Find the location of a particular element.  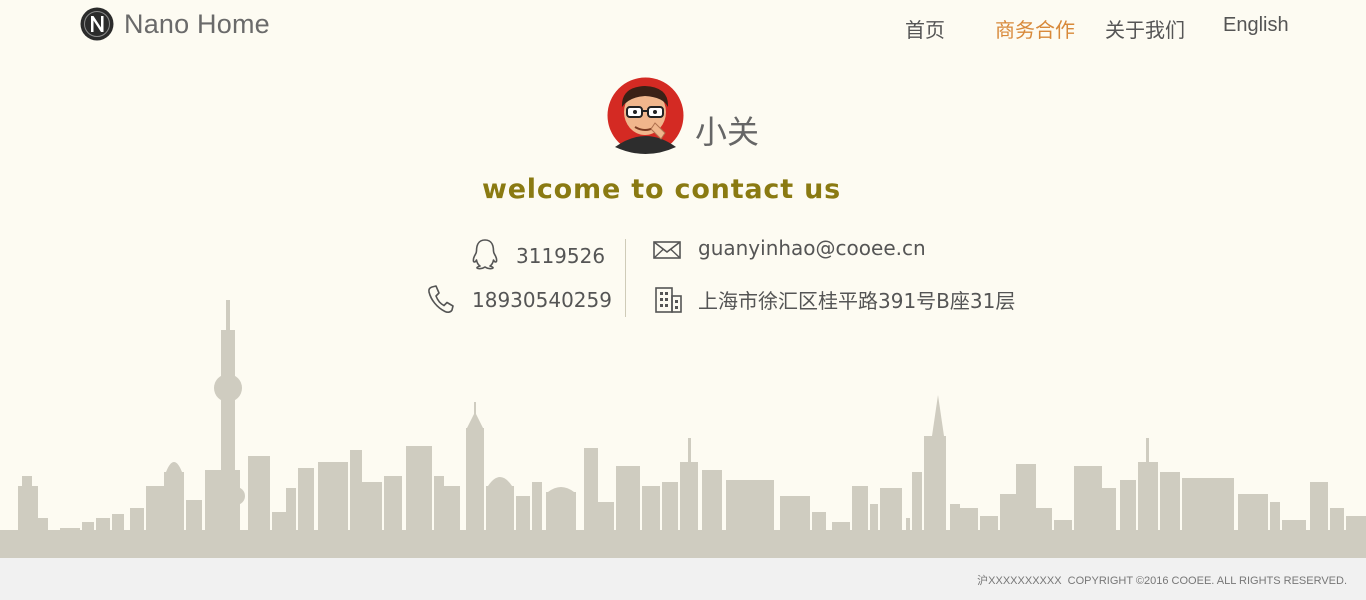

cartoon-avatar-icon is located at coordinates (645, 115).